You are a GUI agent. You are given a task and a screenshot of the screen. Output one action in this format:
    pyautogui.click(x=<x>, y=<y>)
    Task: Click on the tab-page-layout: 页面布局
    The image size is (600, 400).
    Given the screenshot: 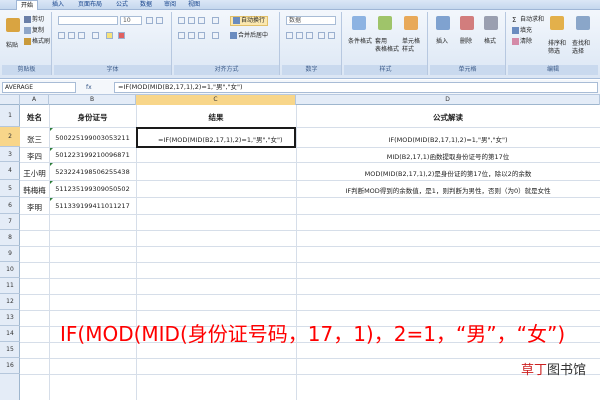 What is the action you would take?
    pyautogui.click(x=90, y=5)
    